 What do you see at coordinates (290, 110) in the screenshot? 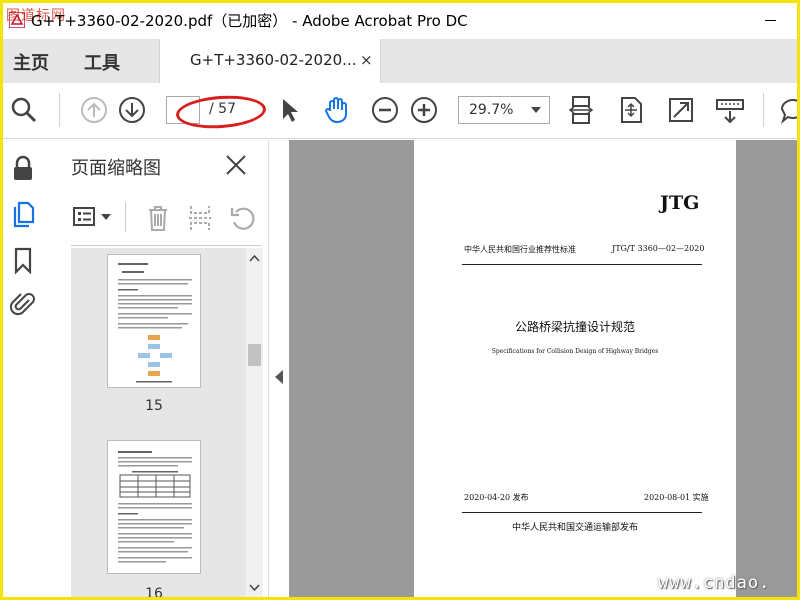
I see `select-cursor-icon` at bounding box center [290, 110].